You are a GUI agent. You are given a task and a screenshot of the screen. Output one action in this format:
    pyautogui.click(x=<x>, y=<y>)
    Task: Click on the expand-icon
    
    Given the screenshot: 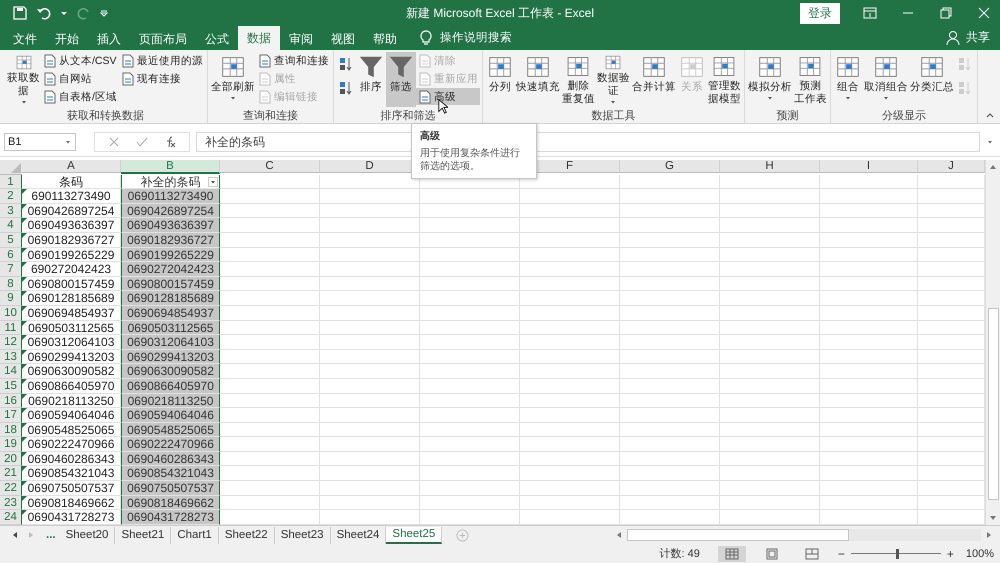 What is the action you would take?
    pyautogui.click(x=990, y=142)
    